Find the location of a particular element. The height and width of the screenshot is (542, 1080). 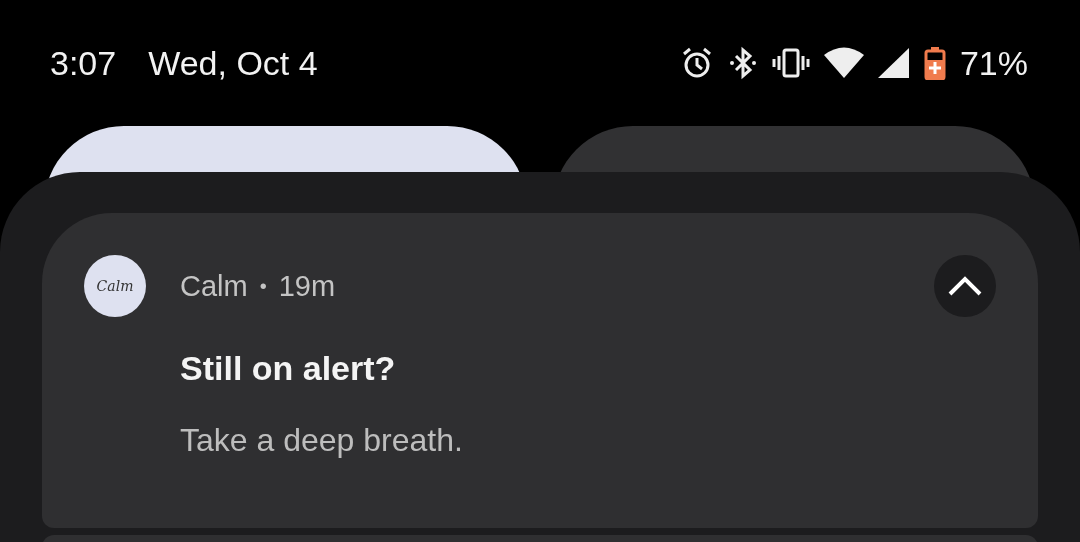

notification-time: 19m is located at coordinates (307, 286).